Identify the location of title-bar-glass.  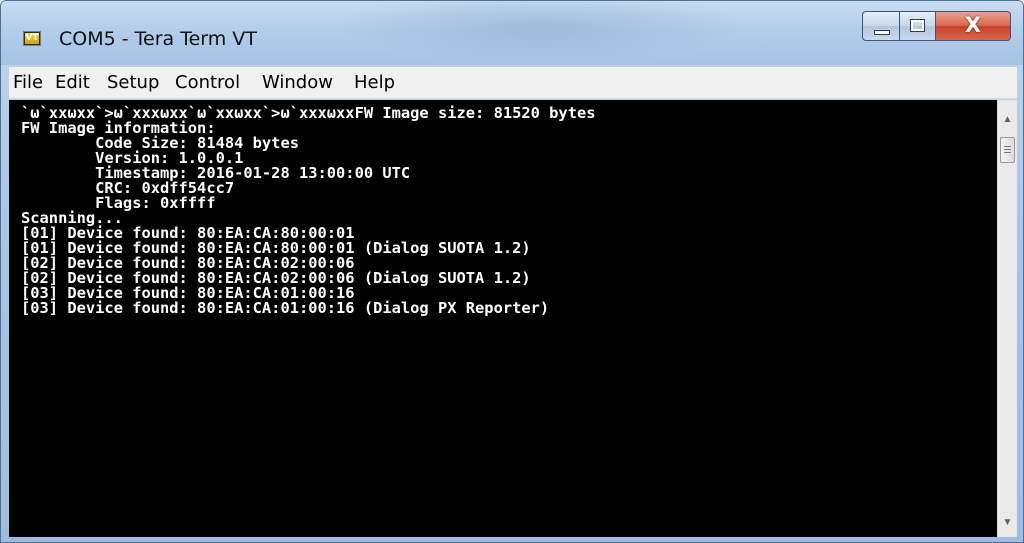
(541, 32).